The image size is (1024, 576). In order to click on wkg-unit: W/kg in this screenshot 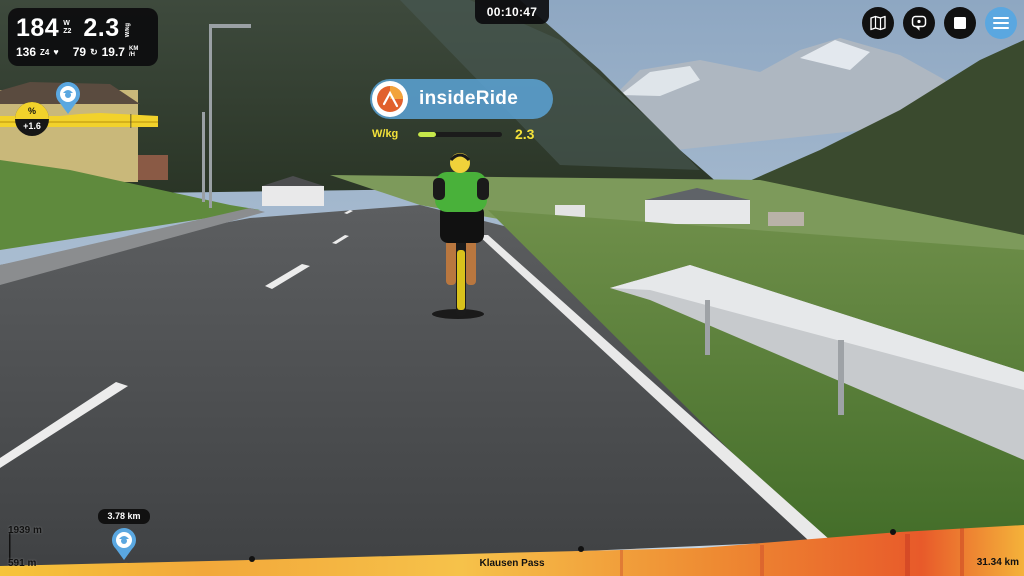, I will do `click(127, 29)`.